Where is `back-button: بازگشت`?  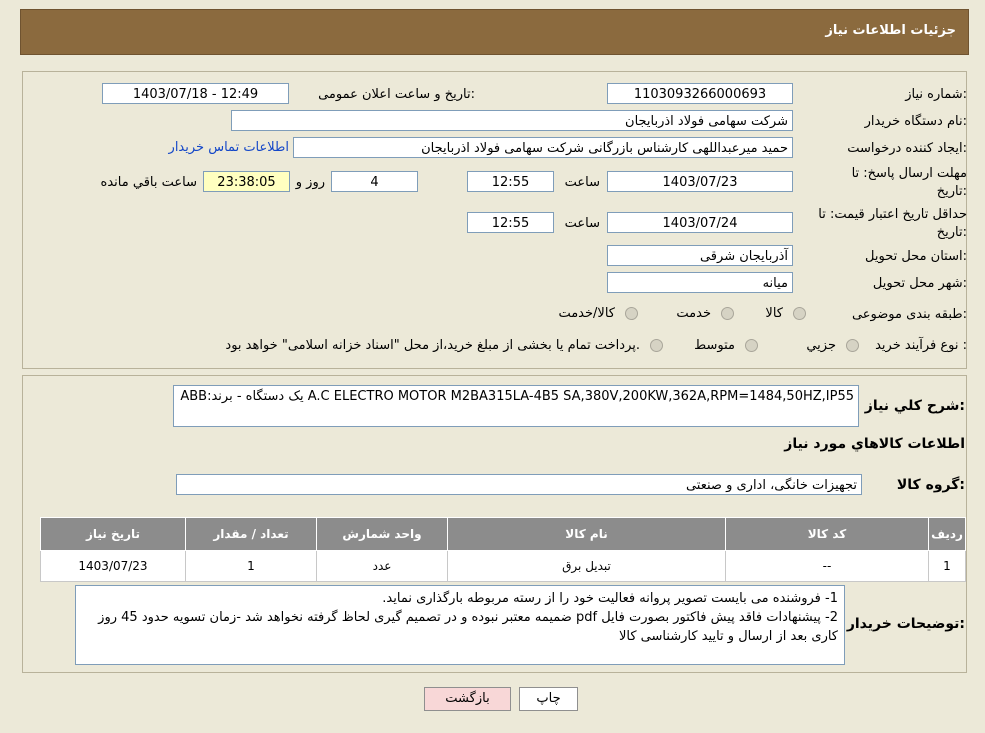
back-button: بازگشت is located at coordinates (467, 699).